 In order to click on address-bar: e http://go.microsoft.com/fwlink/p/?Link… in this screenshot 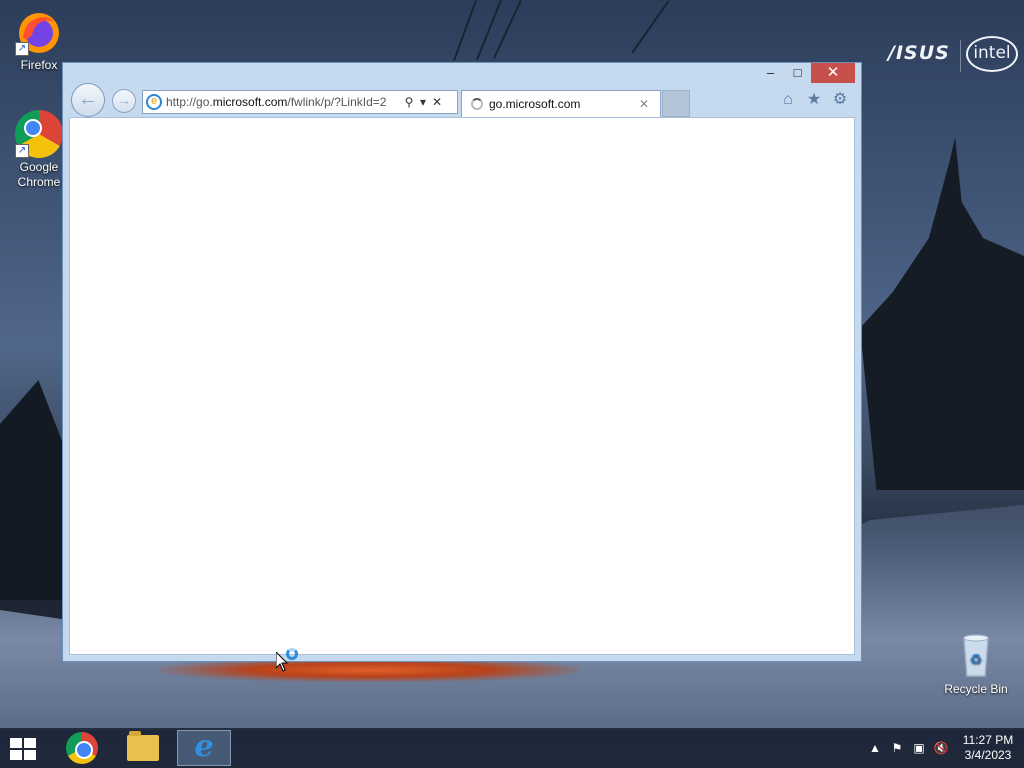, I will do `click(300, 102)`.